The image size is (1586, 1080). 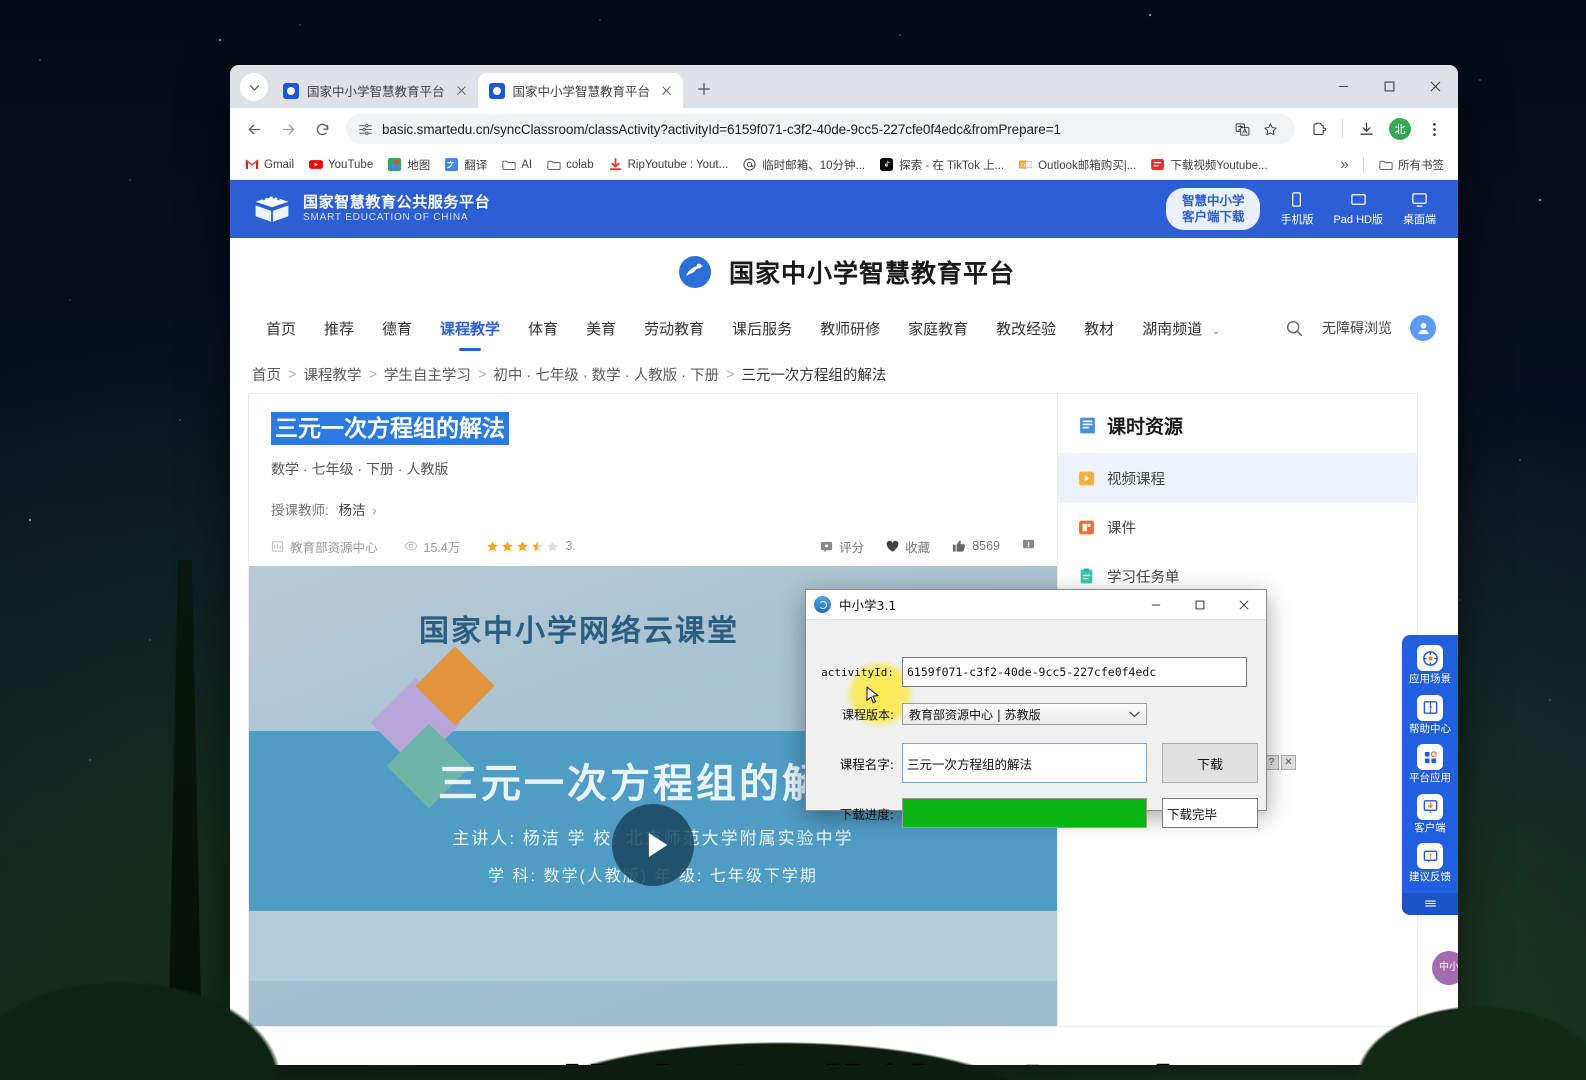 What do you see at coordinates (1237, 478) in the screenshot?
I see `resource-item-video: 视频课程` at bounding box center [1237, 478].